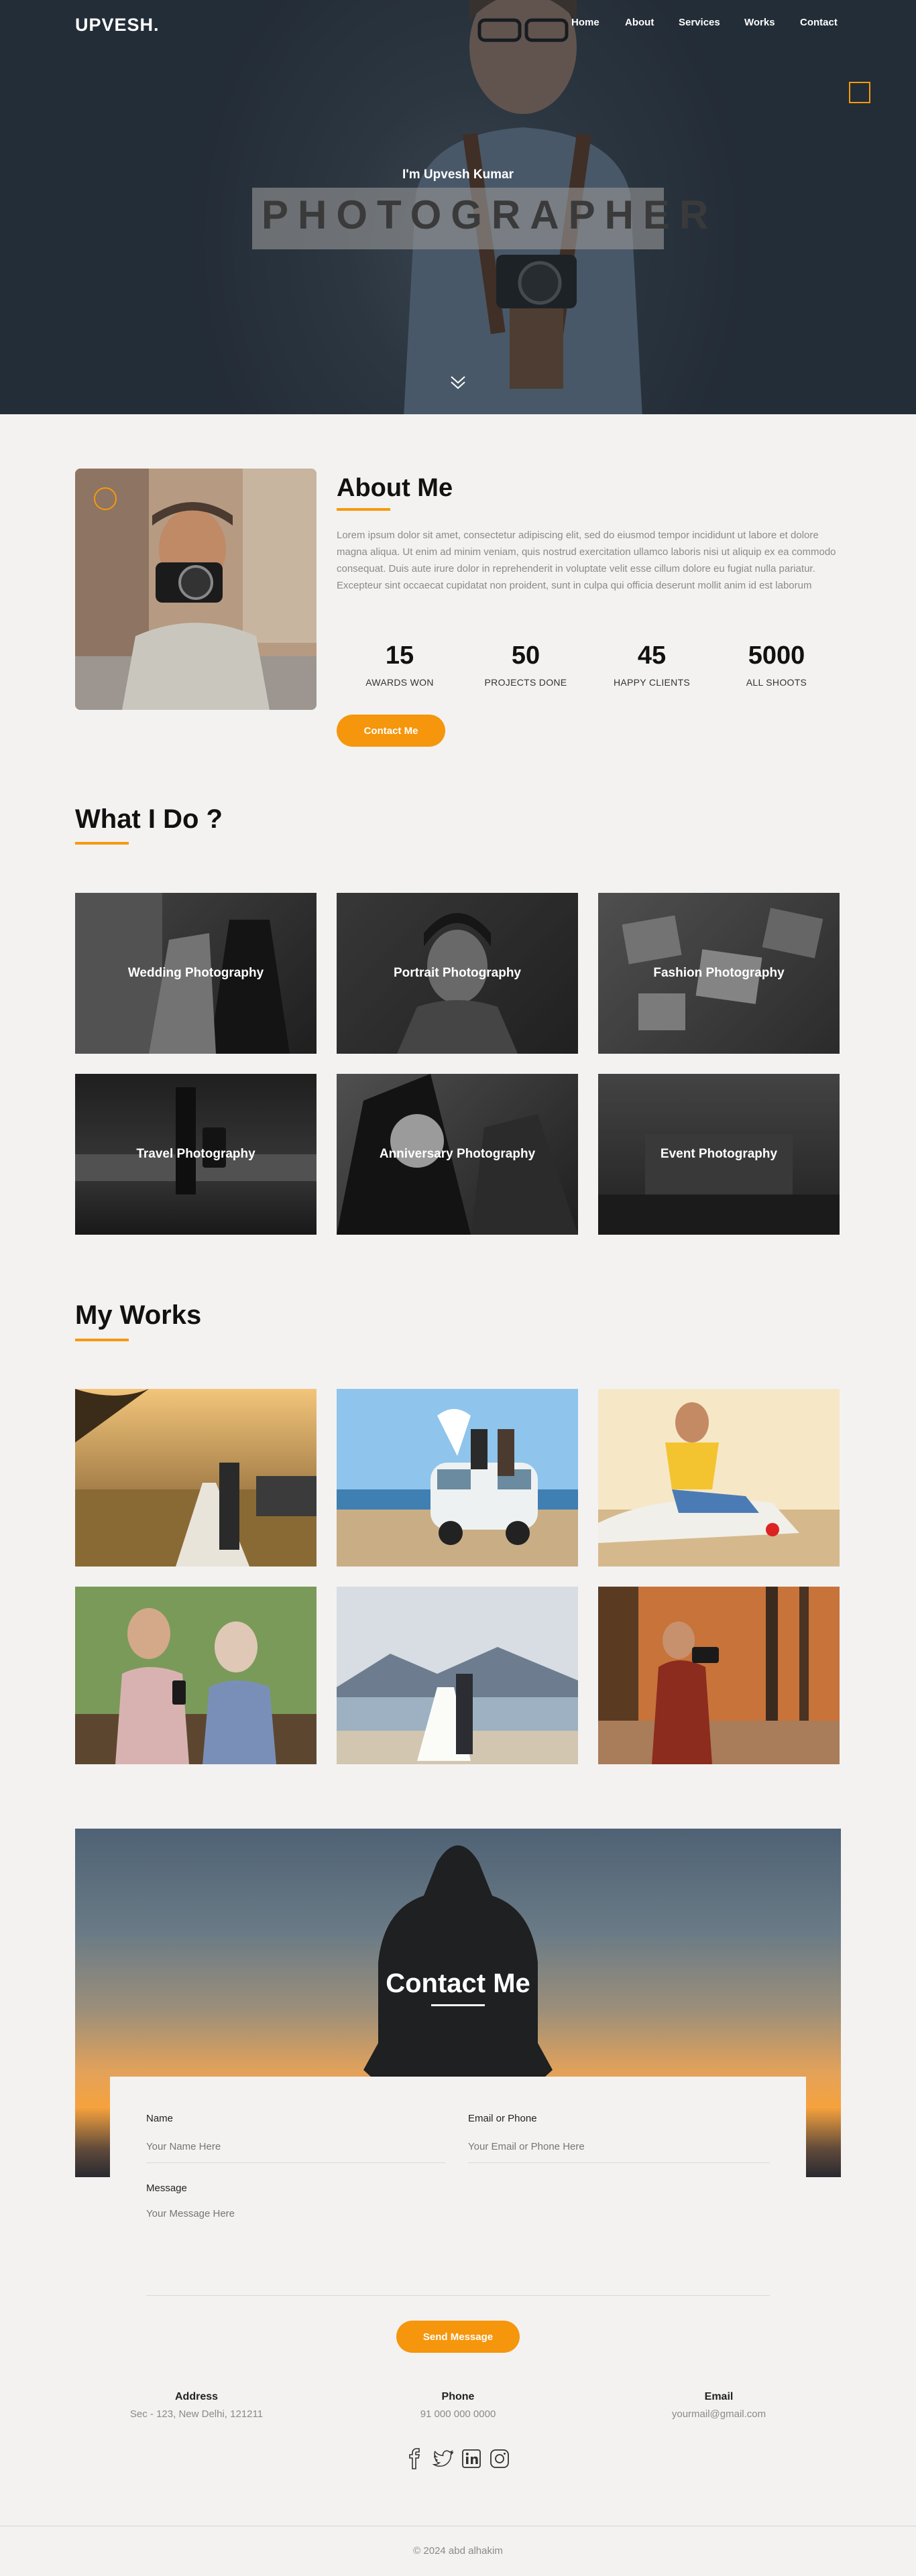 The height and width of the screenshot is (2576, 916). Describe the element at coordinates (457, 1478) in the screenshot. I see `work-image-van-beach` at that location.